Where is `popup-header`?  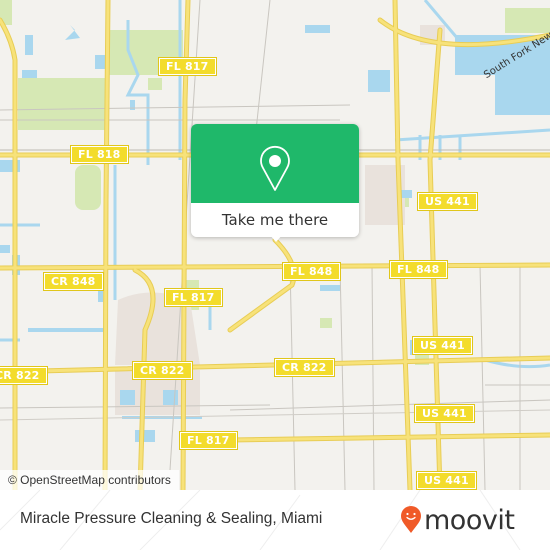 popup-header is located at coordinates (275, 163).